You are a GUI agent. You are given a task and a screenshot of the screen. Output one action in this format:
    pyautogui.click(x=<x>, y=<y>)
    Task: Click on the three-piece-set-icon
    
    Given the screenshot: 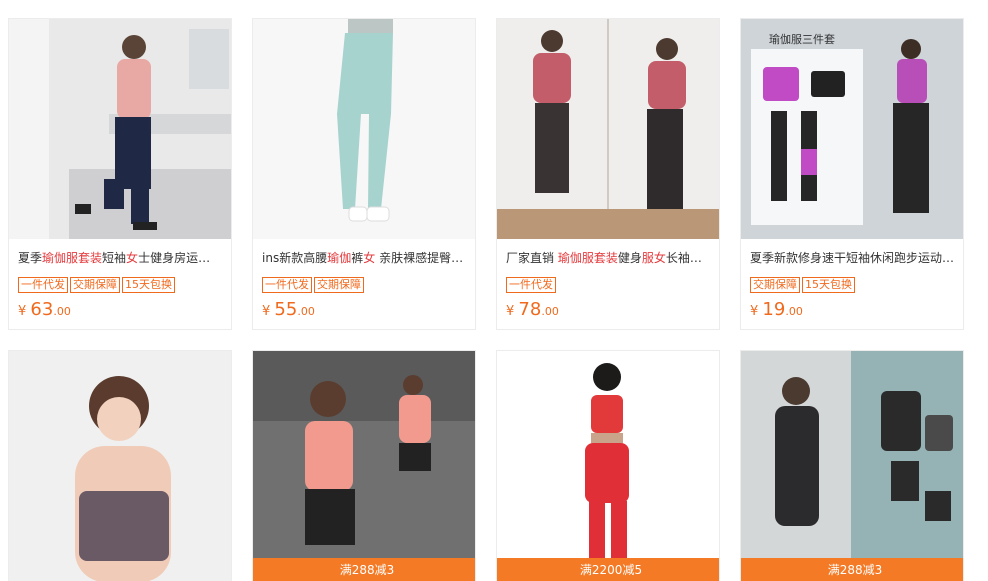 What is the action you would take?
    pyautogui.click(x=852, y=129)
    